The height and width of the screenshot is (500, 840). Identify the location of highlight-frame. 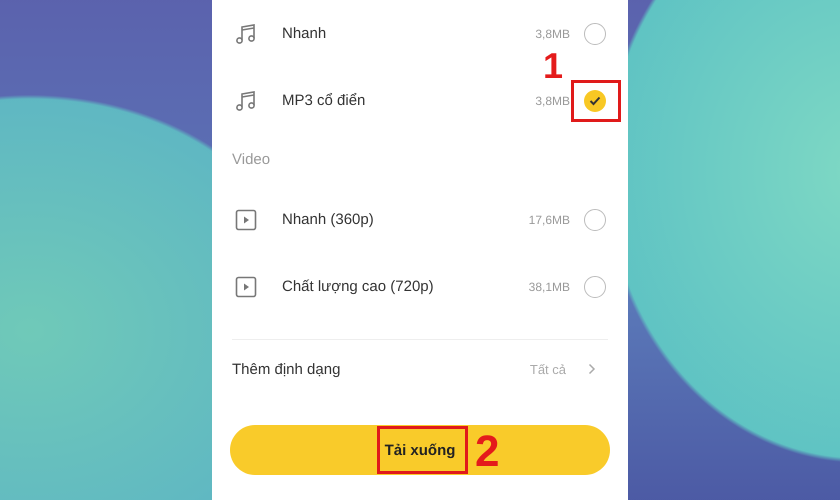
(596, 101).